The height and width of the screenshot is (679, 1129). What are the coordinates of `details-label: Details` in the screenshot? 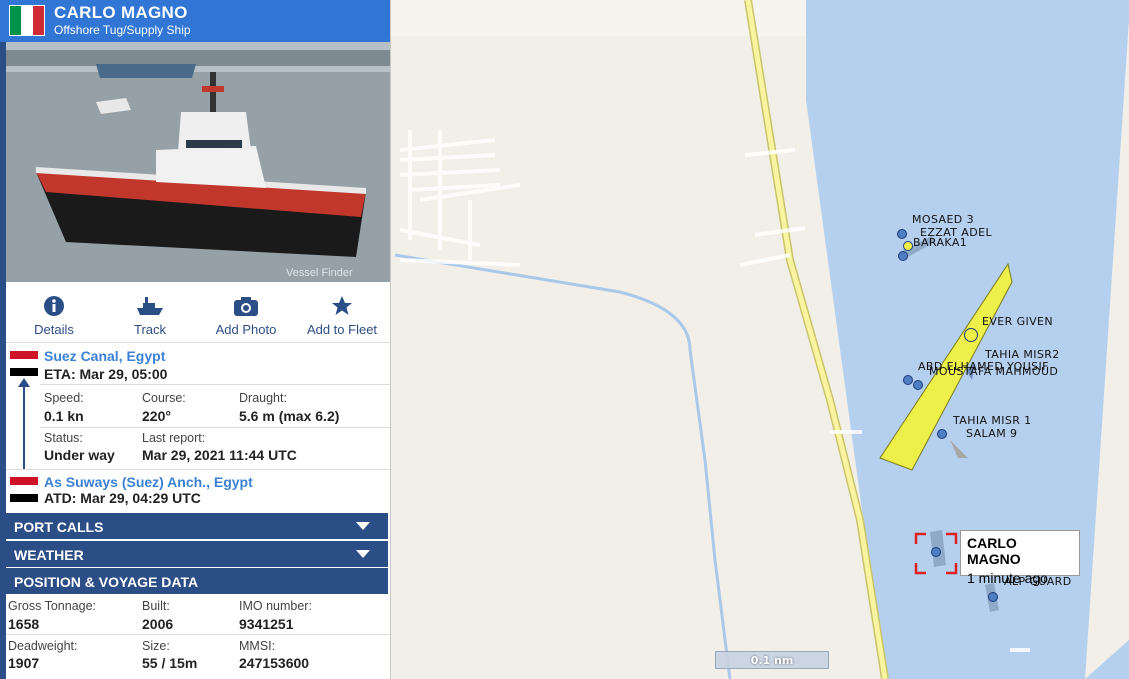 It's located at (54, 329).